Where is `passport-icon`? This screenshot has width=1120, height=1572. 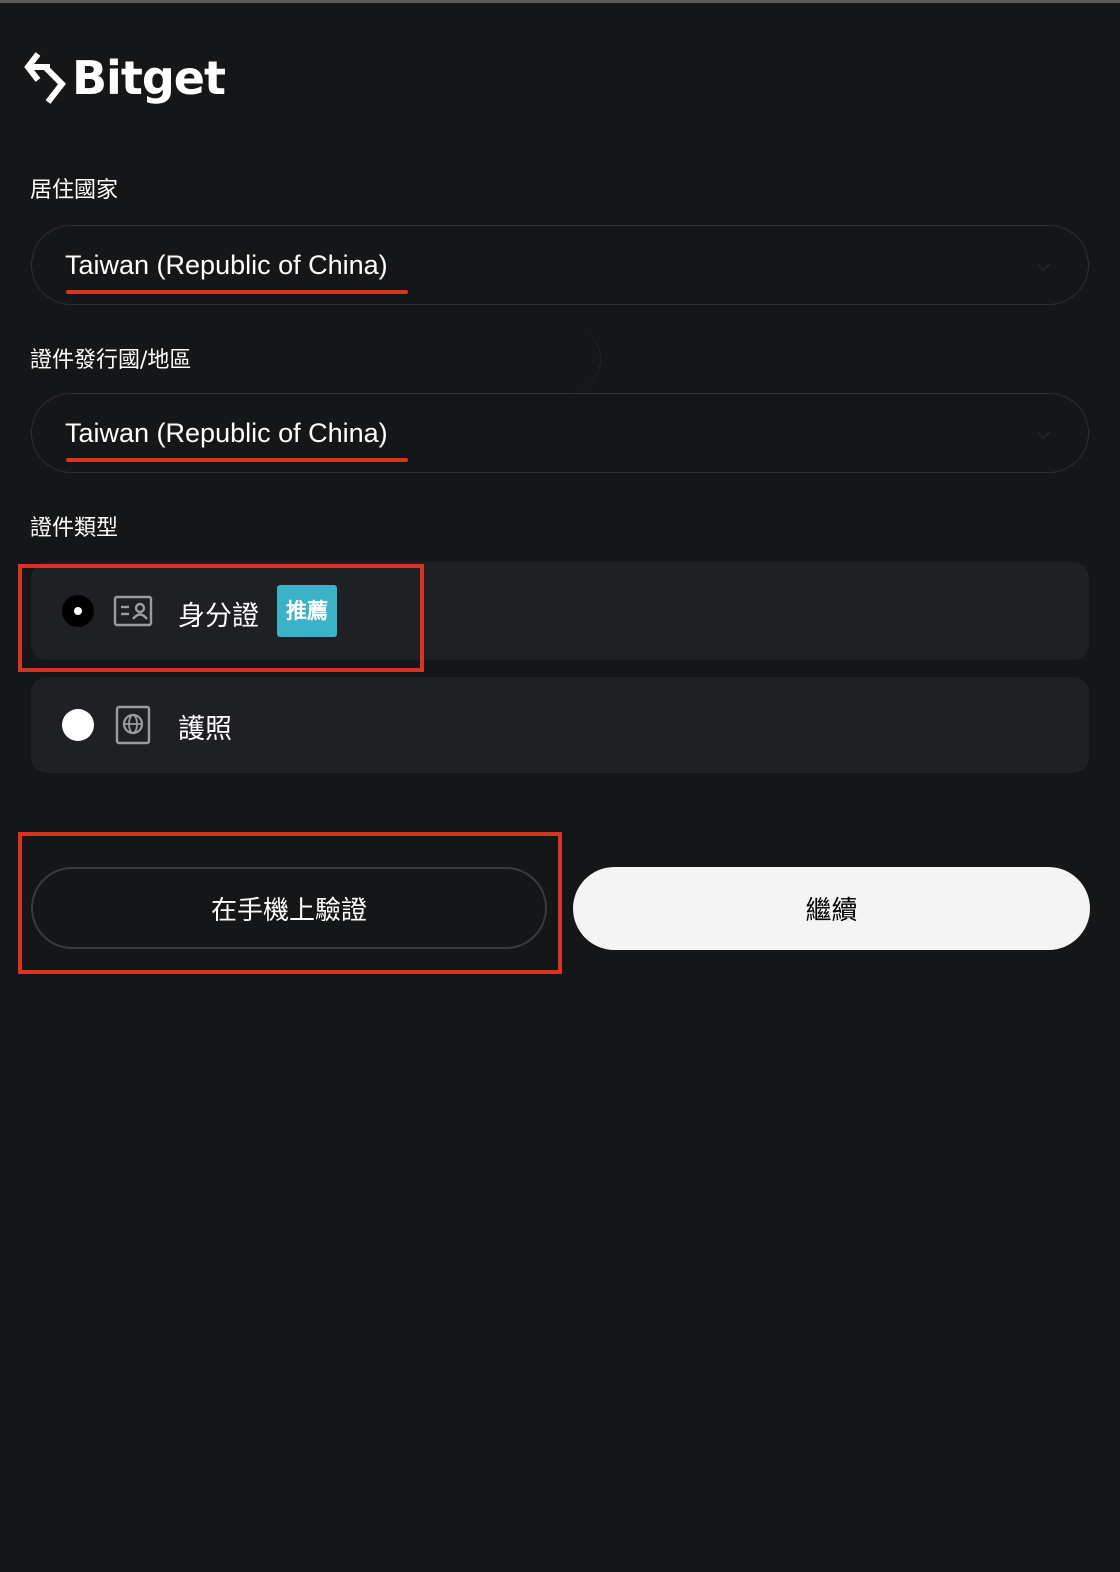
passport-icon is located at coordinates (133, 725).